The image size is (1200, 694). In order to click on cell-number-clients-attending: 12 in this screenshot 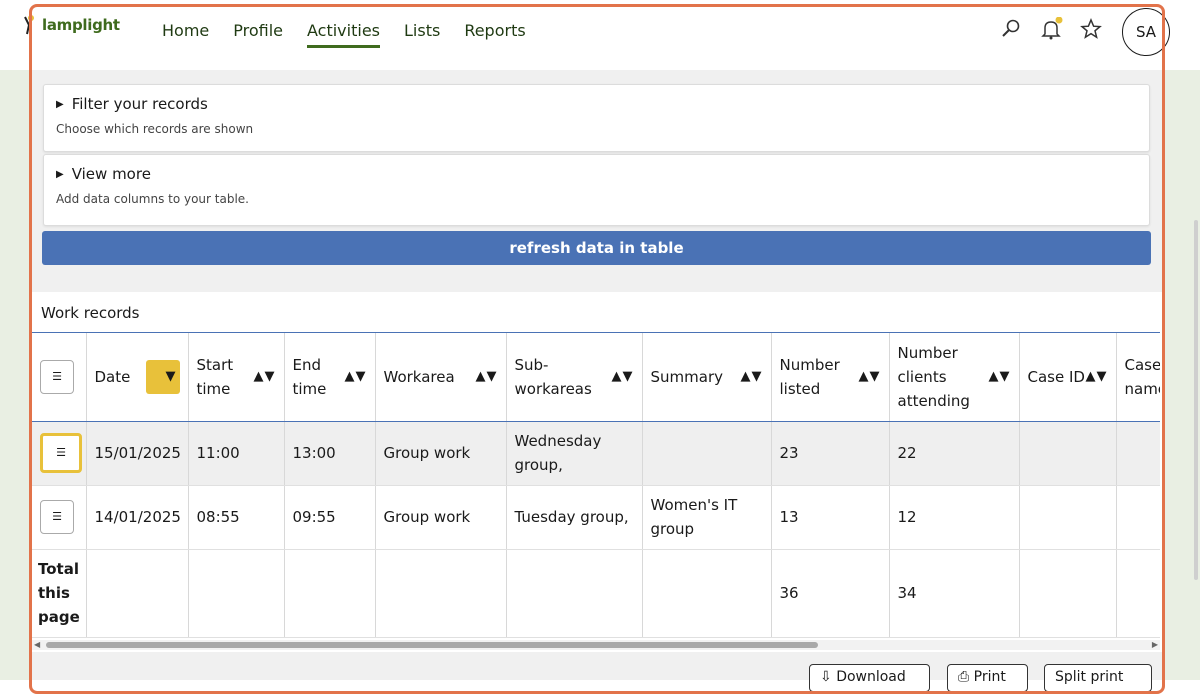, I will do `click(954, 517)`.